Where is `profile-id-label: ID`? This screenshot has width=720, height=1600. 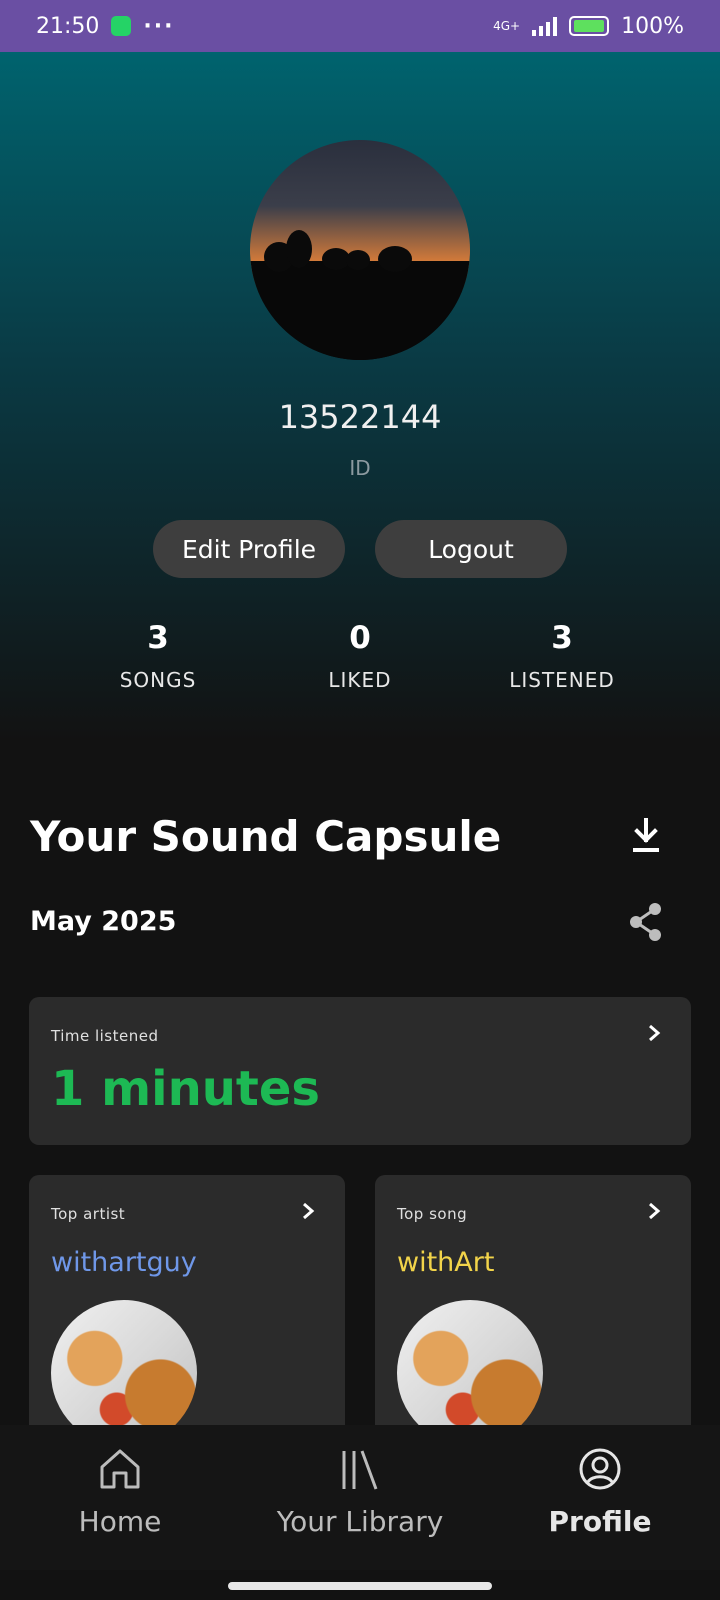 profile-id-label: ID is located at coordinates (360, 468).